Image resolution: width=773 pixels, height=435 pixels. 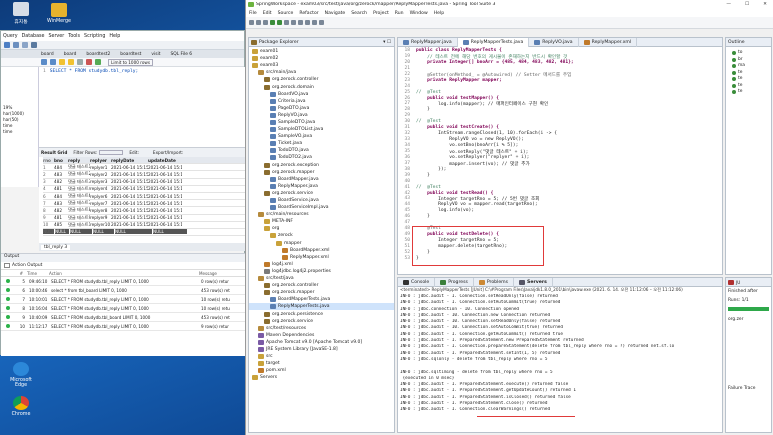 I want to click on execute-current-icon, so click(x=71, y=62).